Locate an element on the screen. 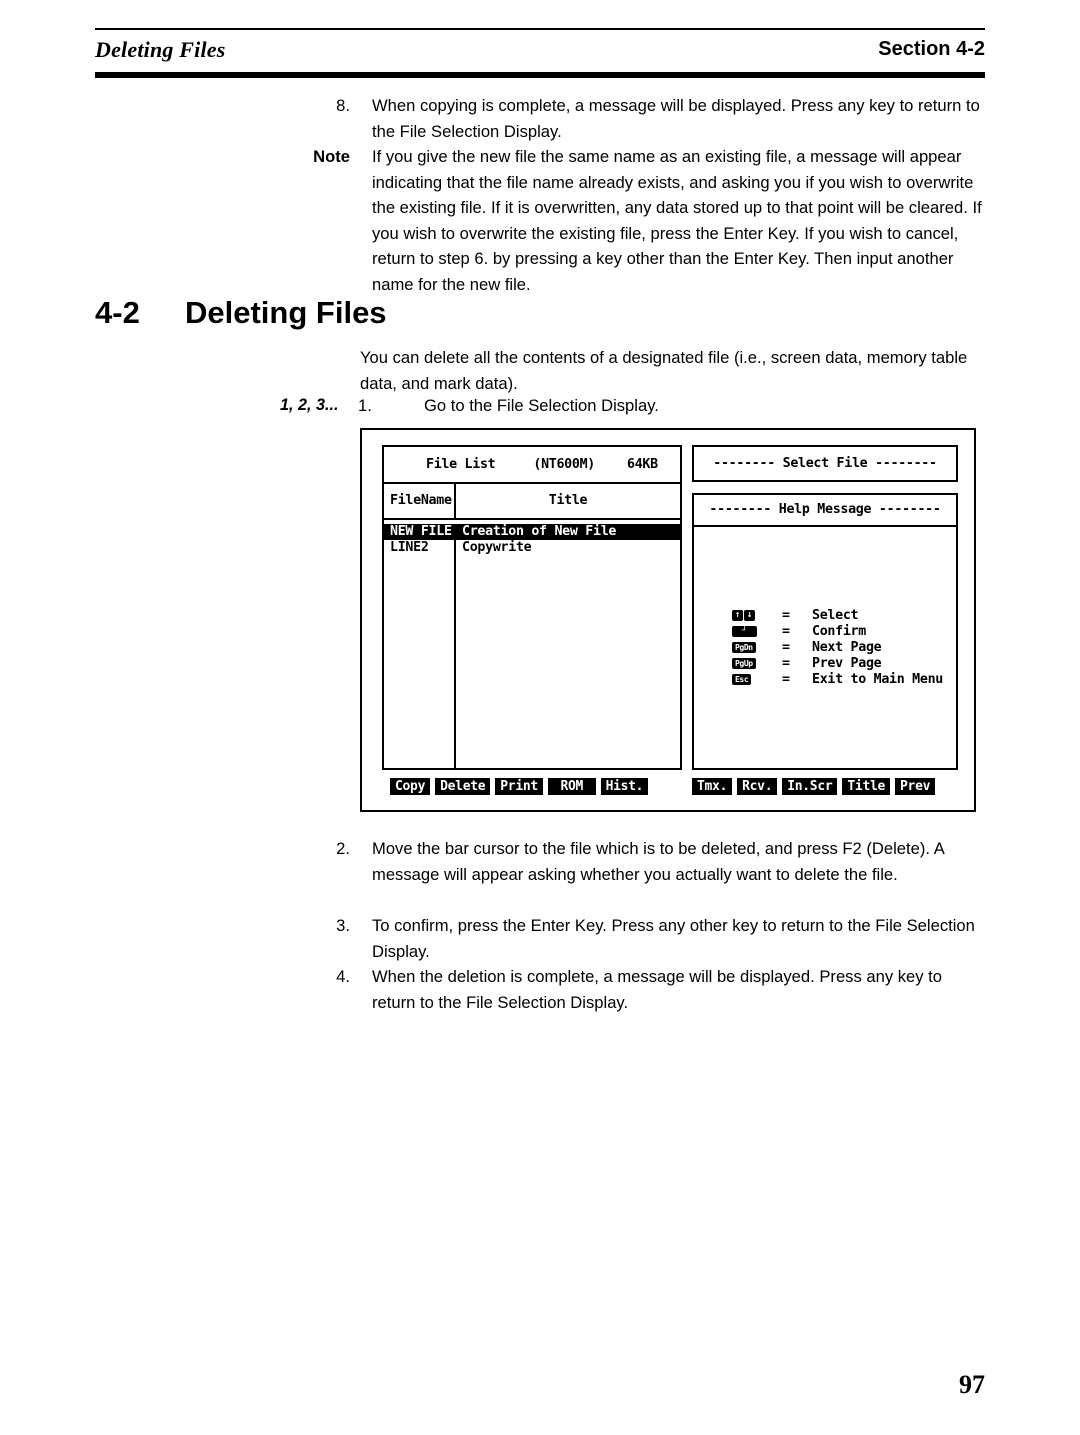  note-label: Note is located at coordinates (331, 156).